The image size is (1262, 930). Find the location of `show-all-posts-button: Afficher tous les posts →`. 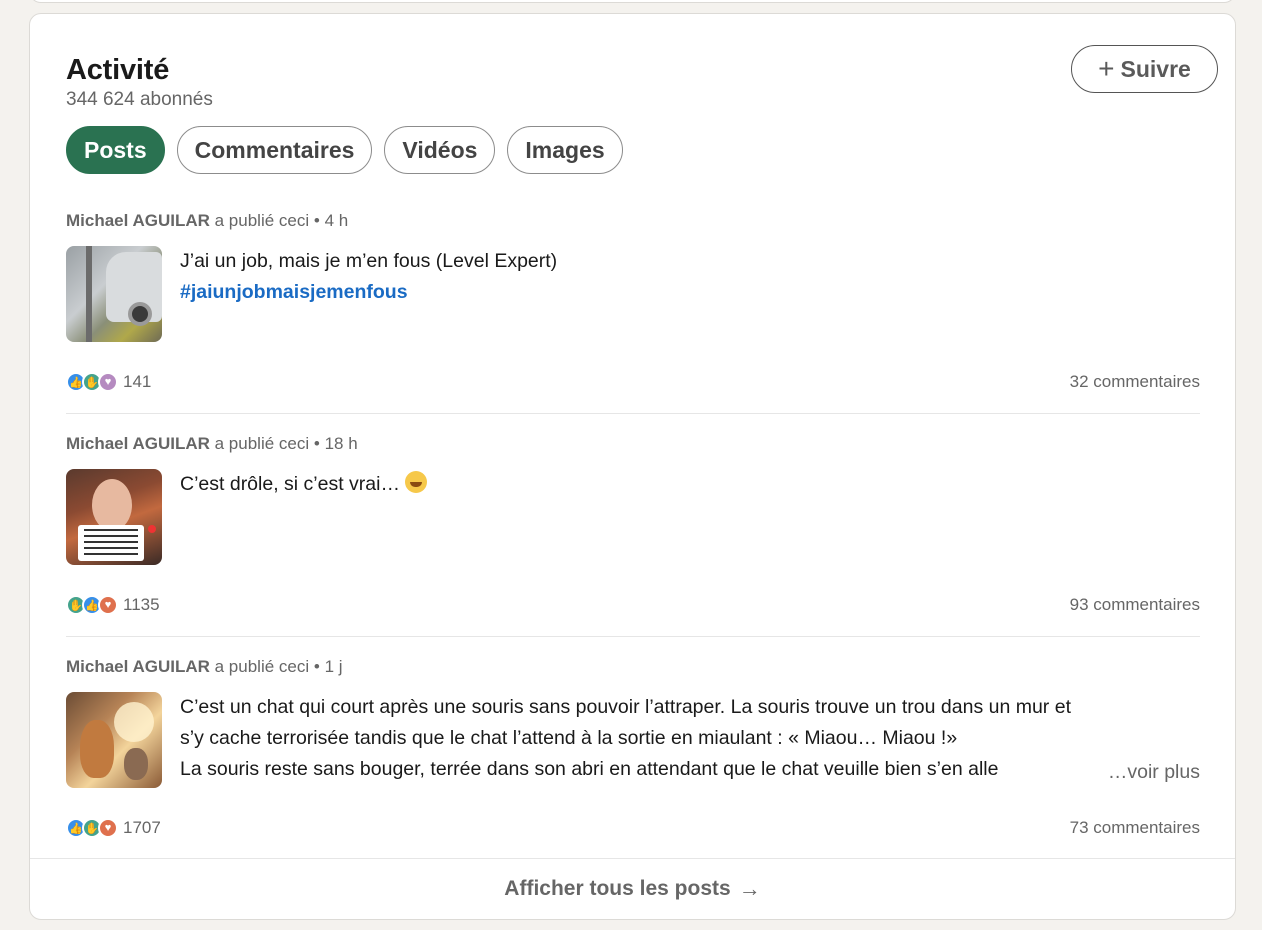

show-all-posts-button: Afficher tous les posts → is located at coordinates (632, 888).